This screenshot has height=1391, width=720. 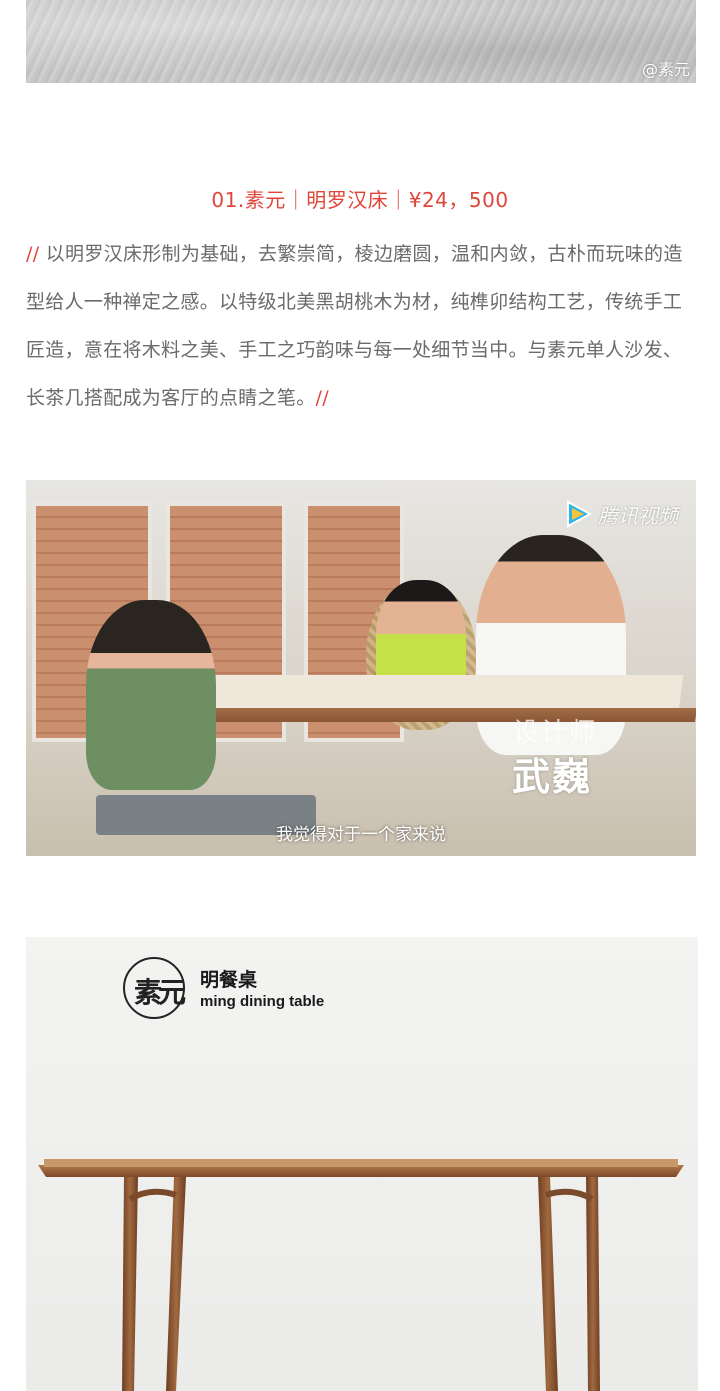 What do you see at coordinates (361, 41) in the screenshot?
I see `product-photo-top: @素元` at bounding box center [361, 41].